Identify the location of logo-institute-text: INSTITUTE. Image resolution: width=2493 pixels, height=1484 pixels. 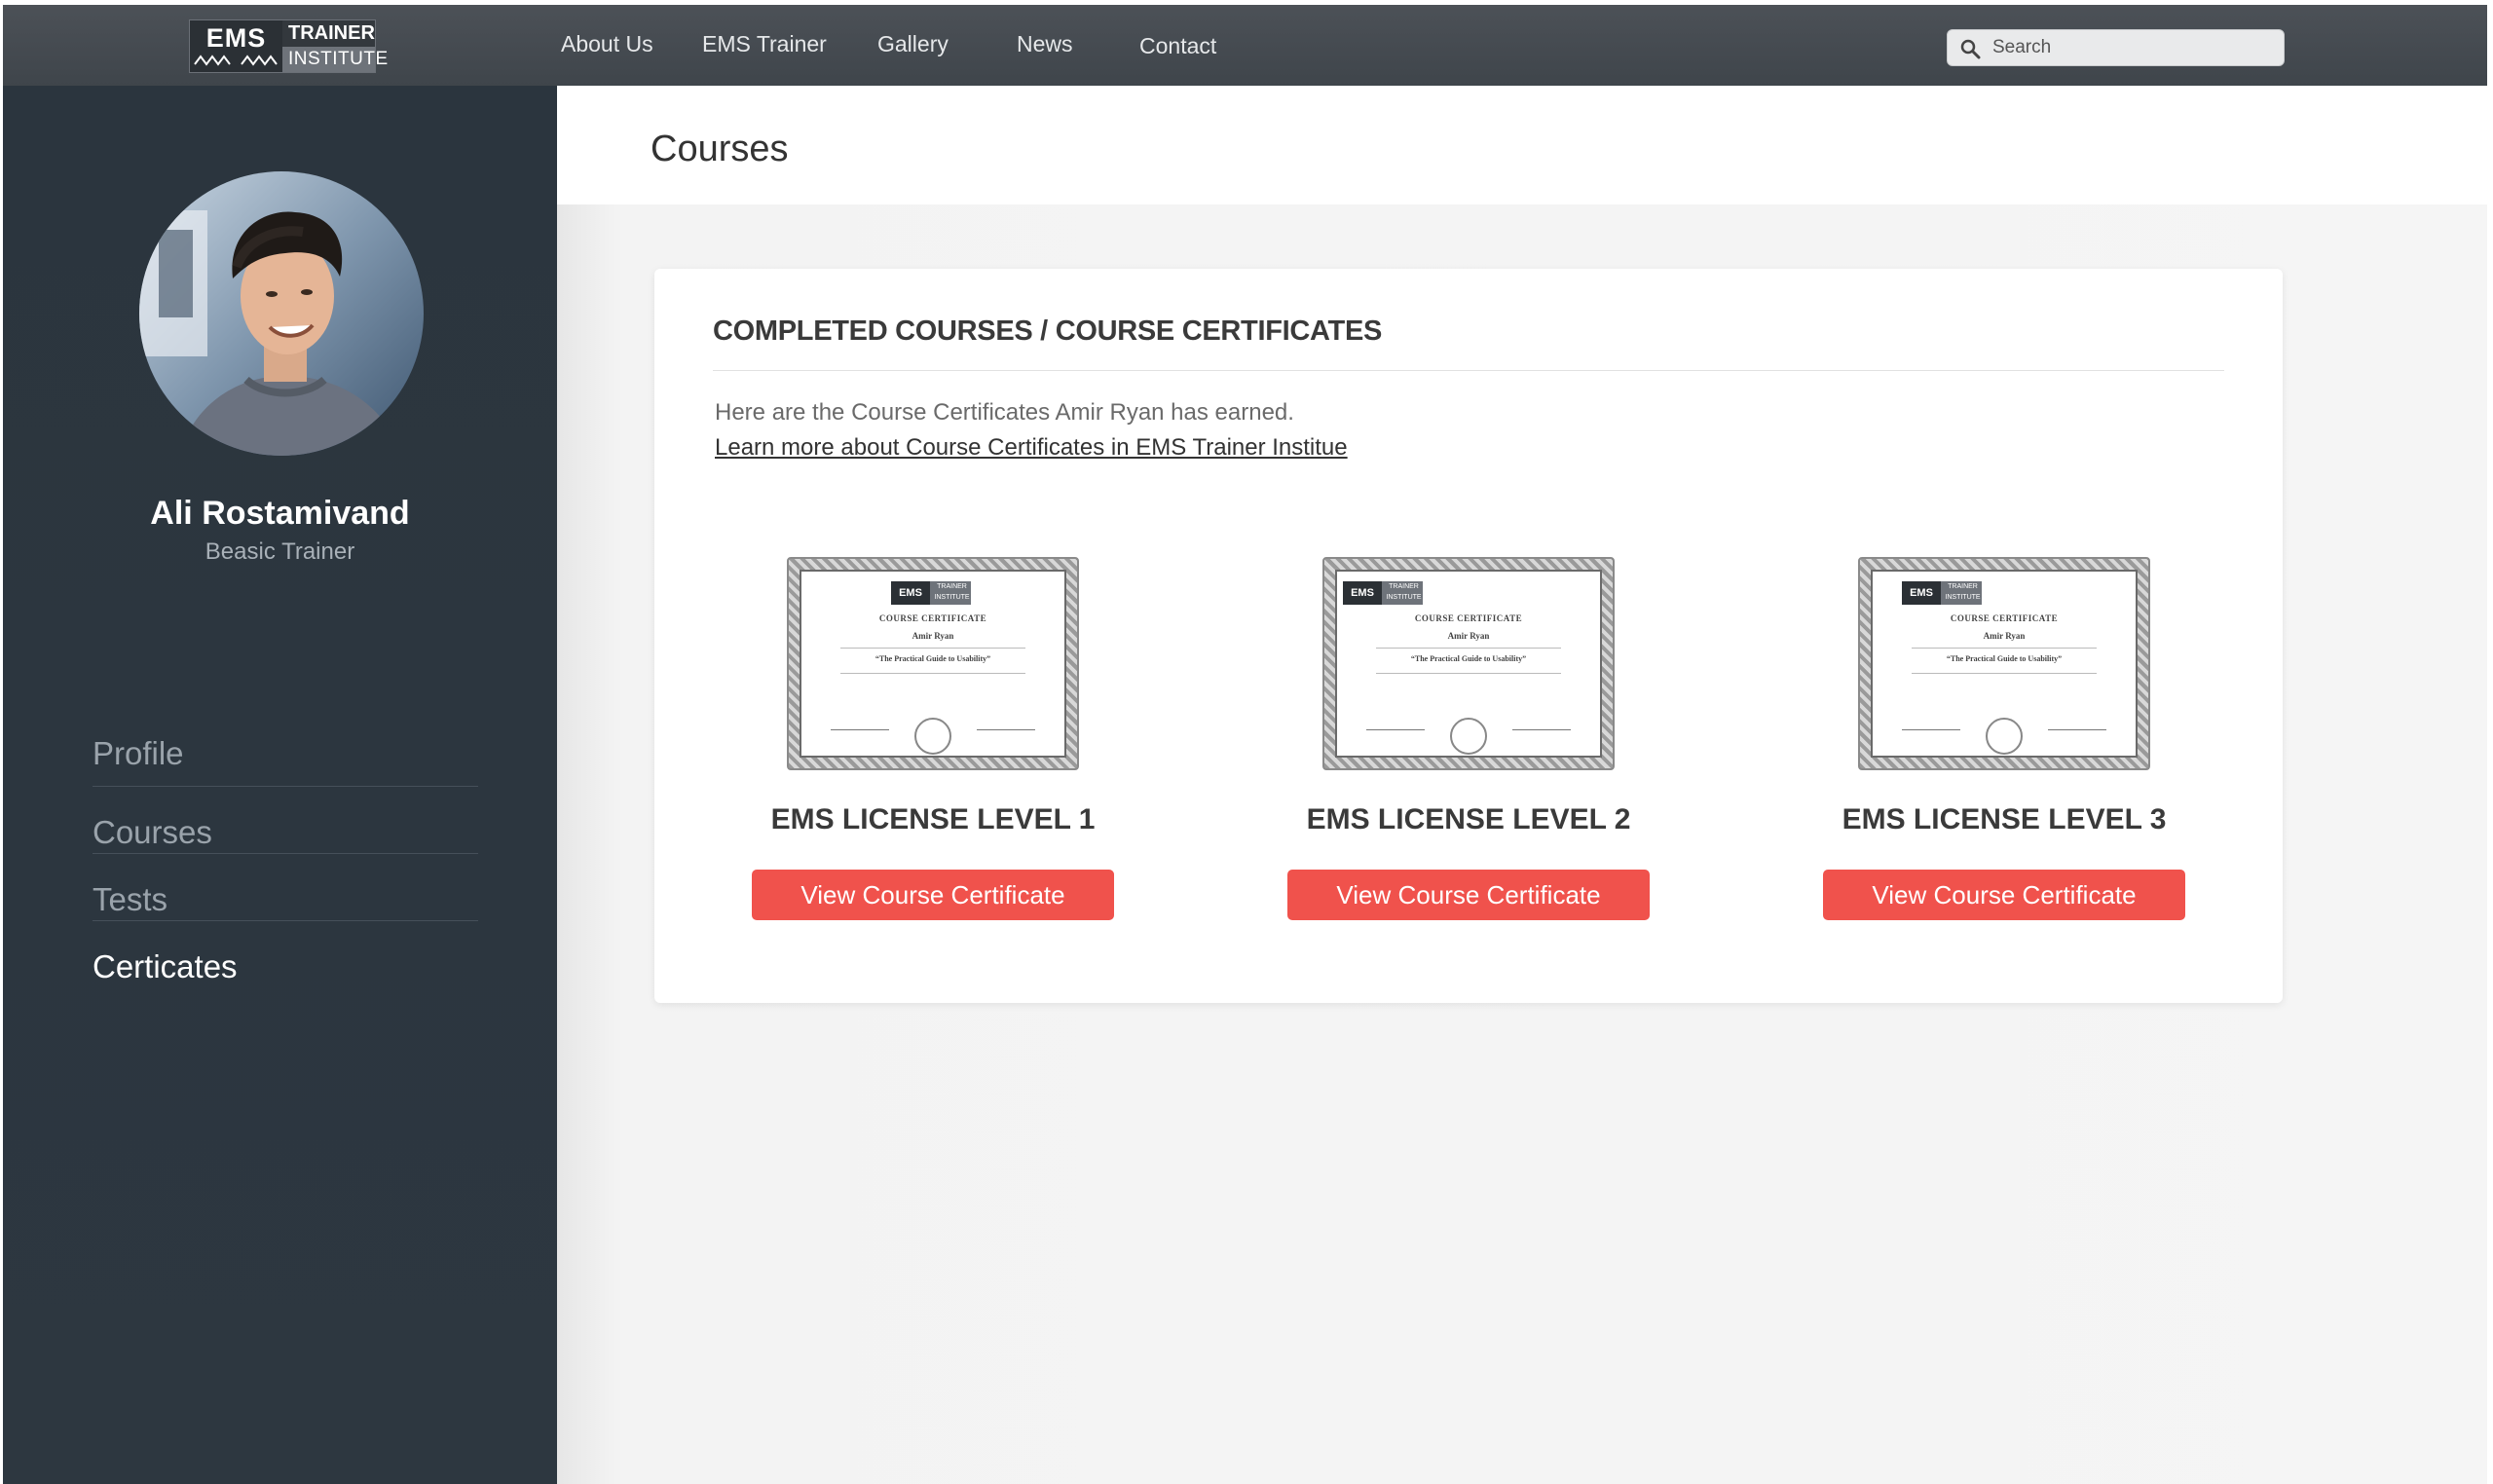
(335, 59).